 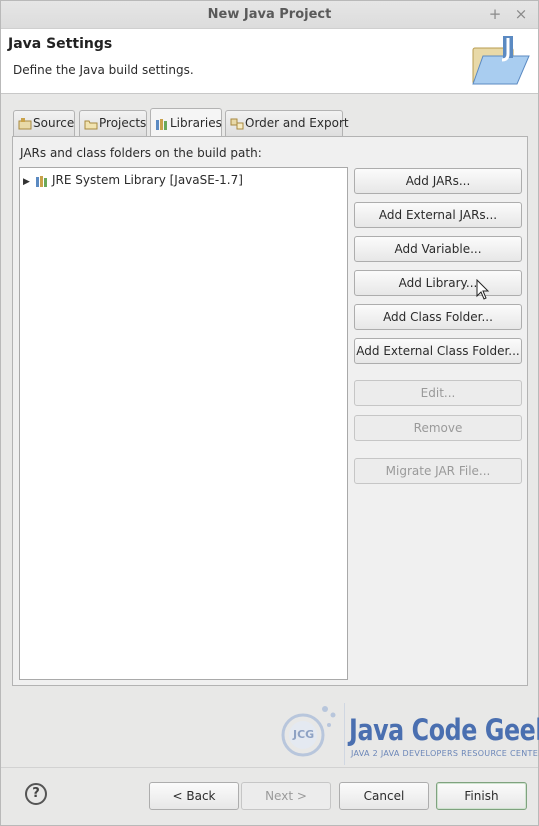 What do you see at coordinates (91, 124) in the screenshot?
I see `projects-folder-icon` at bounding box center [91, 124].